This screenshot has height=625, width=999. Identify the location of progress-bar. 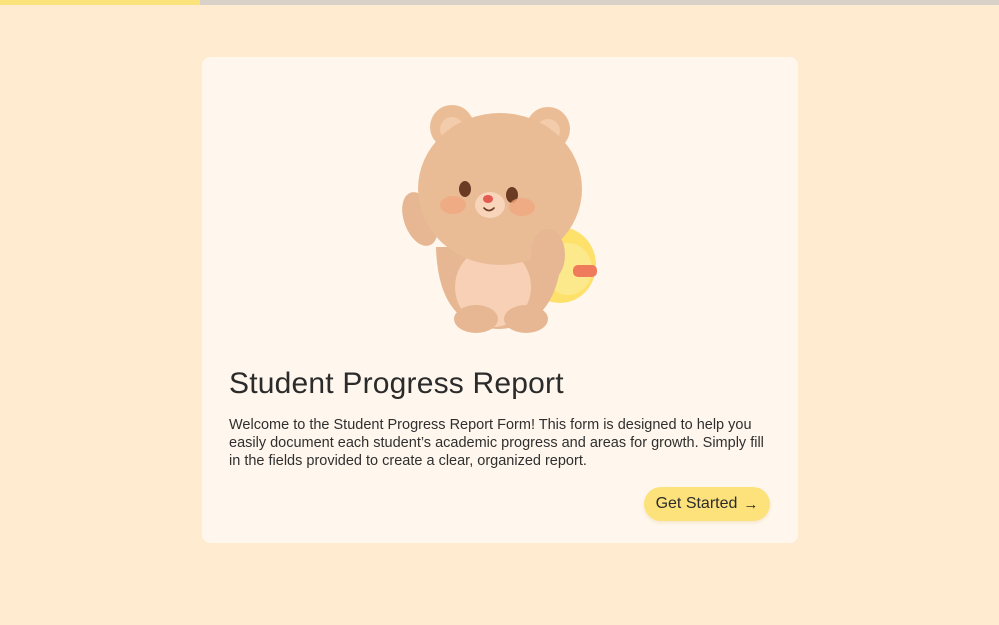
(499, 2).